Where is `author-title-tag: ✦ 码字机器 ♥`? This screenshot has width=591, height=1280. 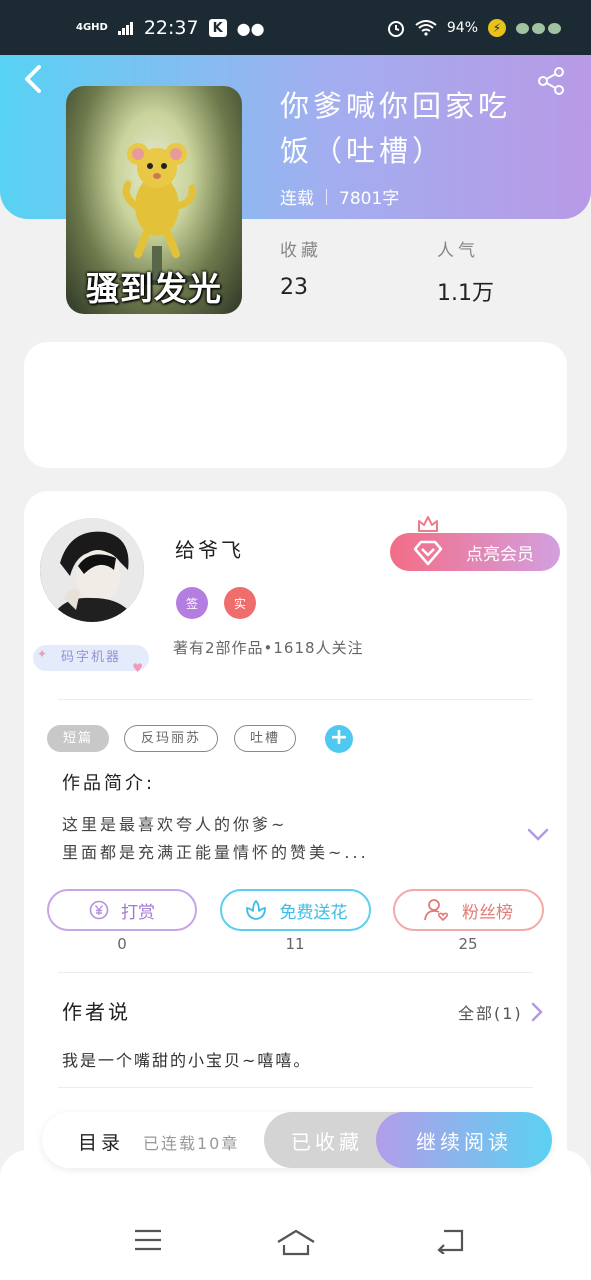 author-title-tag: ✦ 码字机器 ♥ is located at coordinates (91, 660).